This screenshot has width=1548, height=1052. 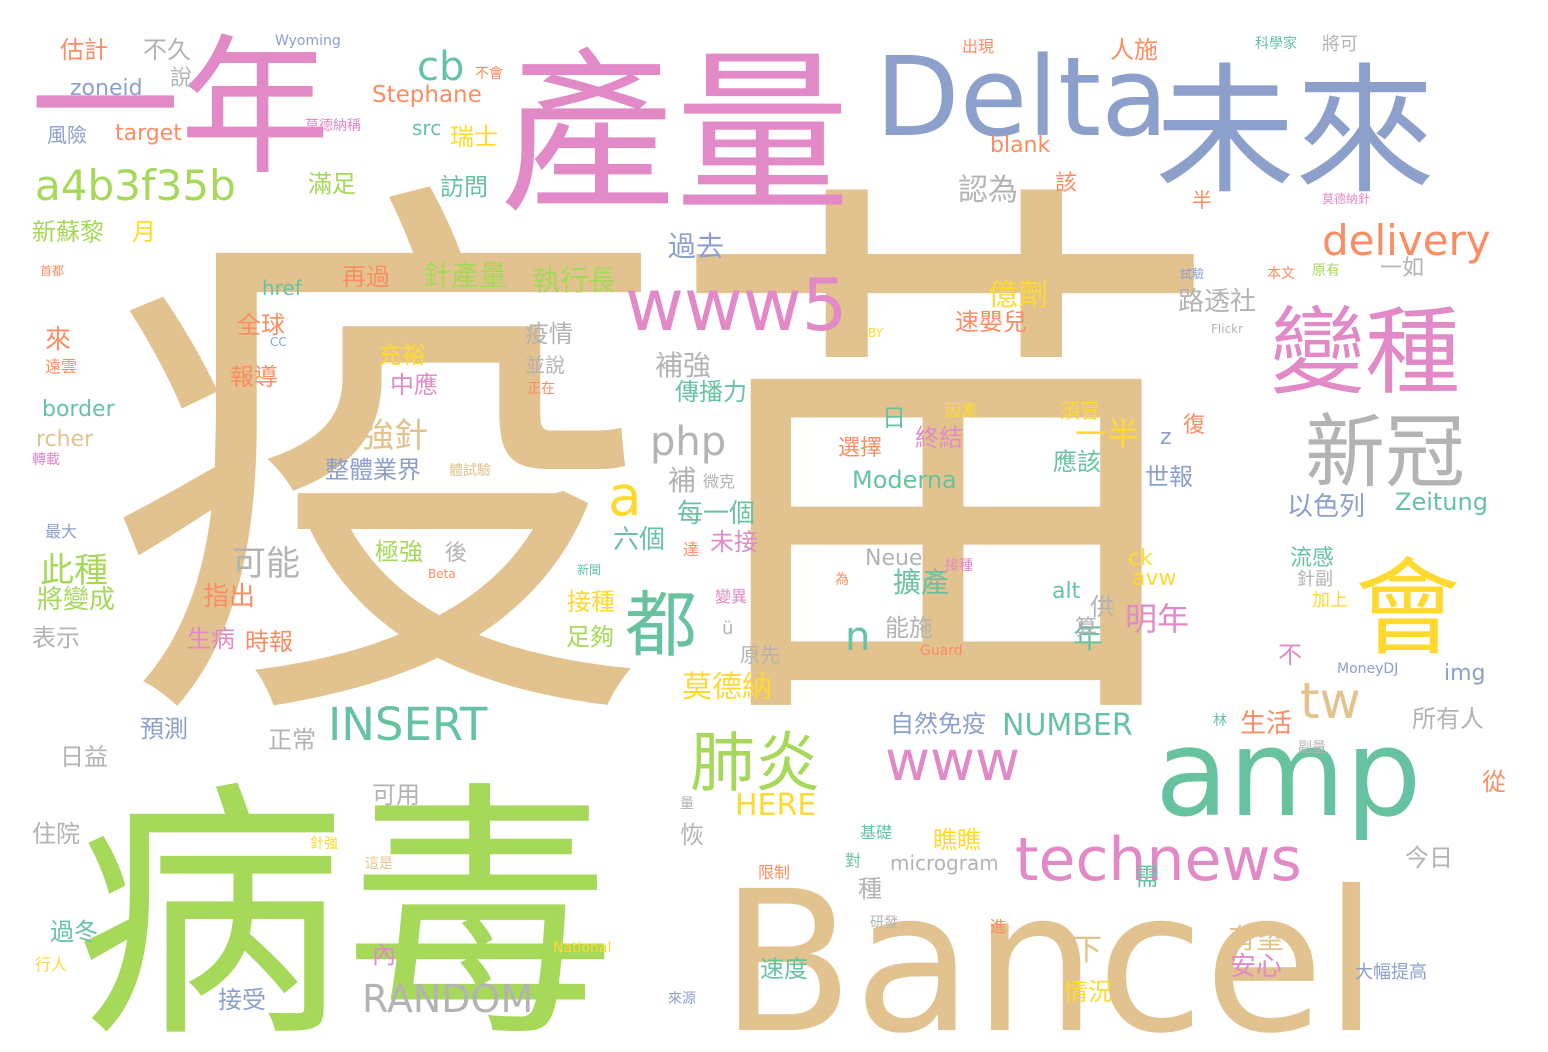 What do you see at coordinates (692, 835) in the screenshot?
I see `word-132: 恢` at bounding box center [692, 835].